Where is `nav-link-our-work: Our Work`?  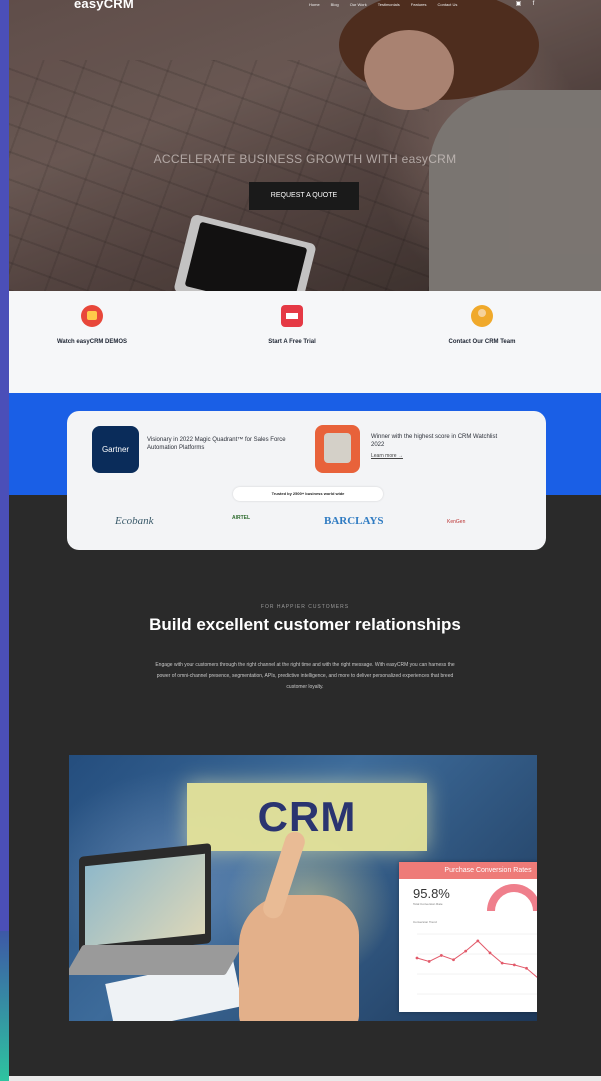
nav-link-our-work: Our Work is located at coordinates (358, 4).